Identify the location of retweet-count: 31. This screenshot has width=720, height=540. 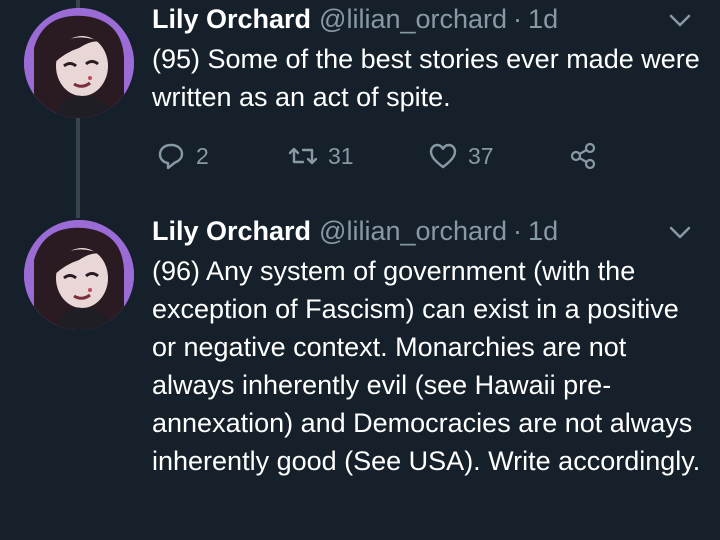
(341, 155).